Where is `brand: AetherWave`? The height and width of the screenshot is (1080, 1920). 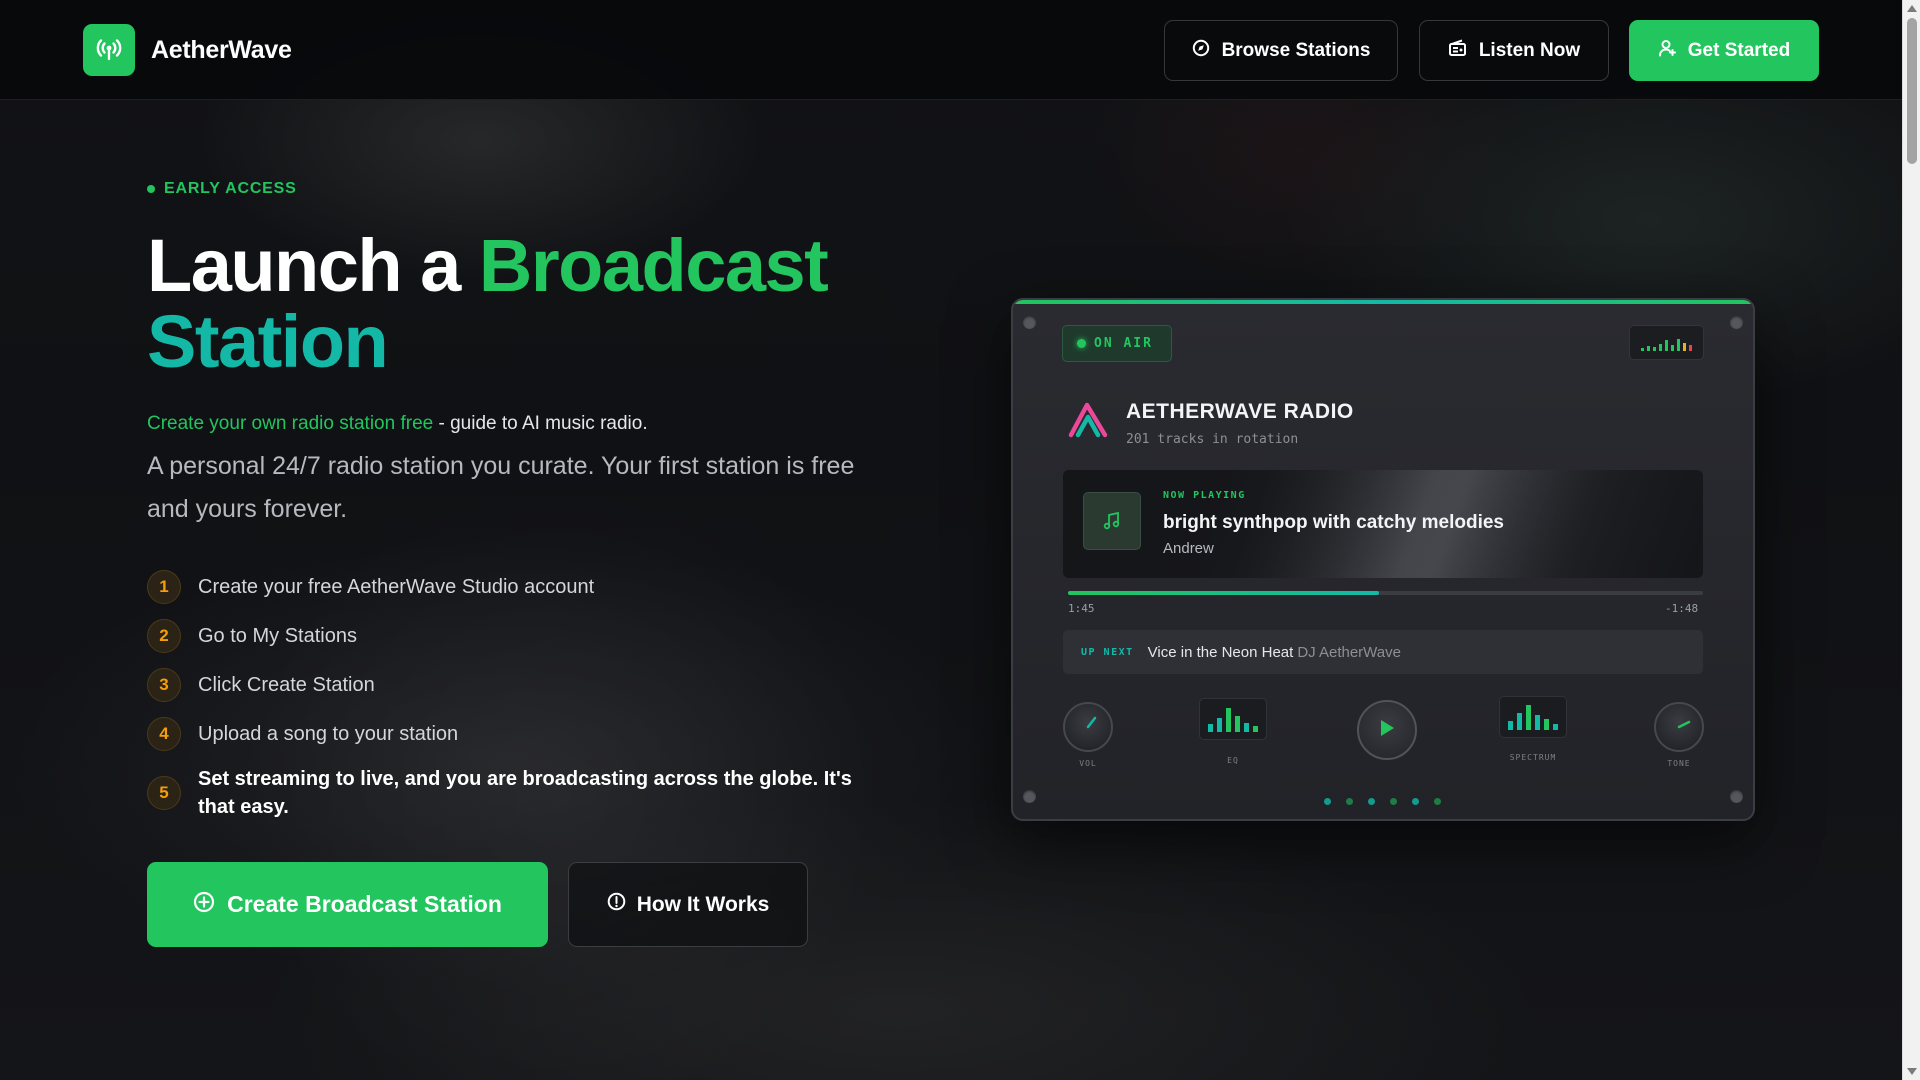 brand: AetherWave is located at coordinates (187, 50).